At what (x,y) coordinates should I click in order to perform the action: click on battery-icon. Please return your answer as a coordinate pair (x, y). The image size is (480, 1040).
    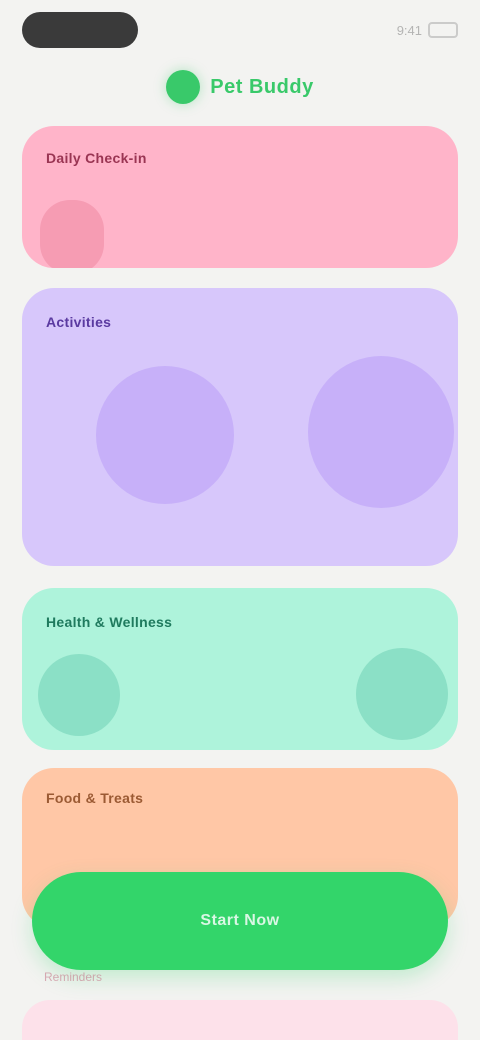
    Looking at the image, I should click on (443, 30).